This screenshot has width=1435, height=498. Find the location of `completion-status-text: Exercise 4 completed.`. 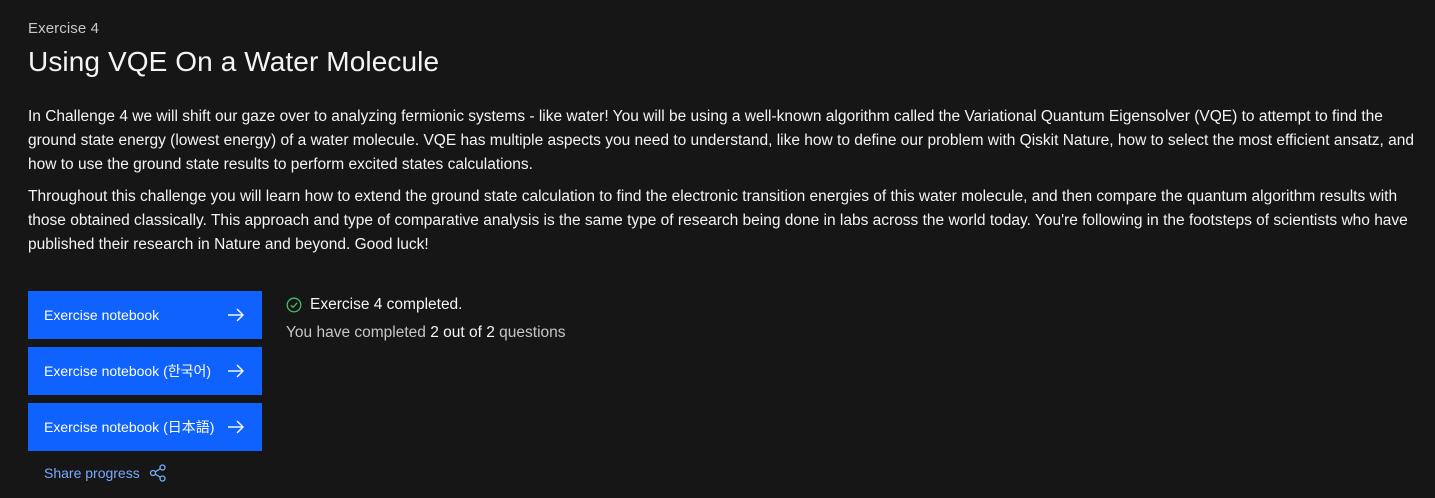

completion-status-text: Exercise 4 completed. is located at coordinates (386, 304).